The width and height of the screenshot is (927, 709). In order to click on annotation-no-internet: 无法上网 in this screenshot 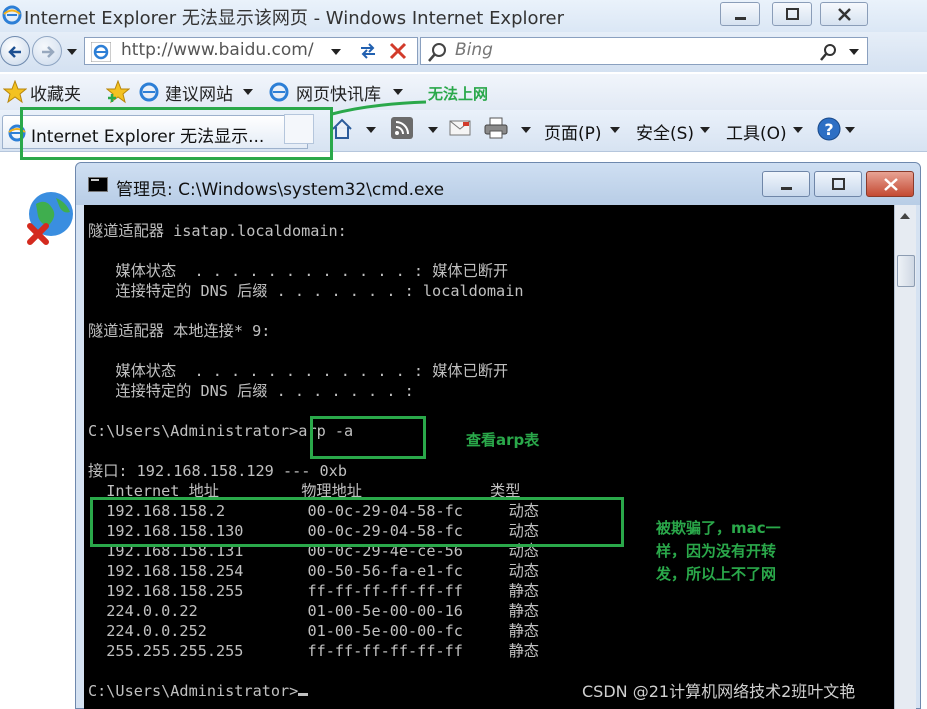, I will do `click(458, 94)`.